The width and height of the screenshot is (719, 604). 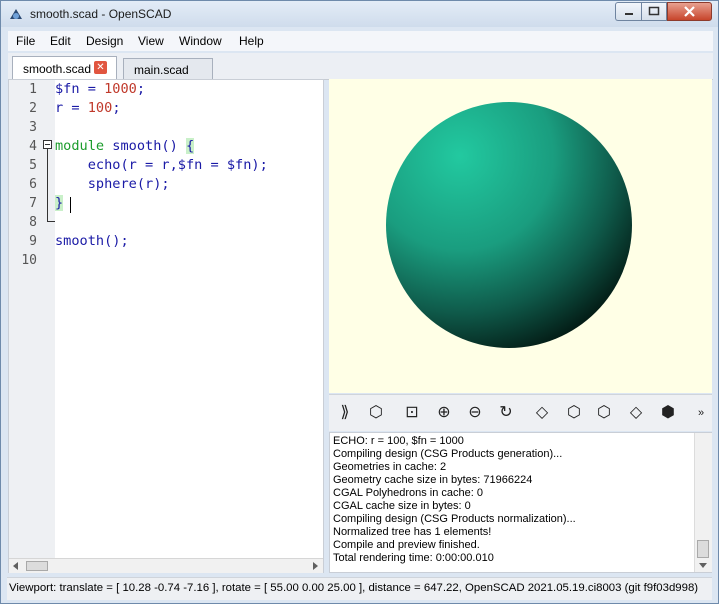 I want to click on minimize-icon, so click(x=628, y=14).